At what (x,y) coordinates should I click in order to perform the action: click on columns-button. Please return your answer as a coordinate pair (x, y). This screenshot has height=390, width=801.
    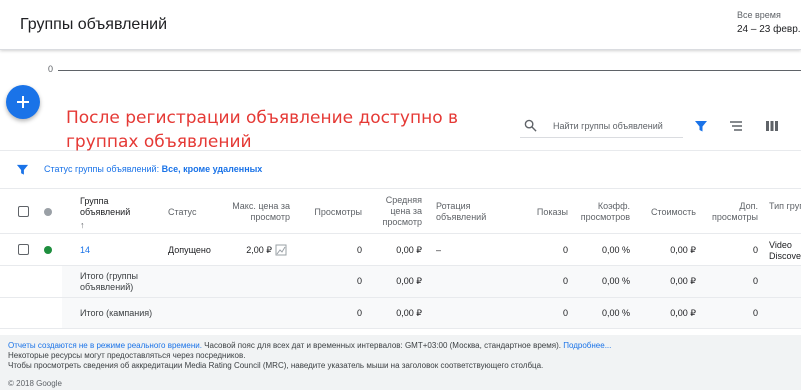
    Looking at the image, I should click on (772, 126).